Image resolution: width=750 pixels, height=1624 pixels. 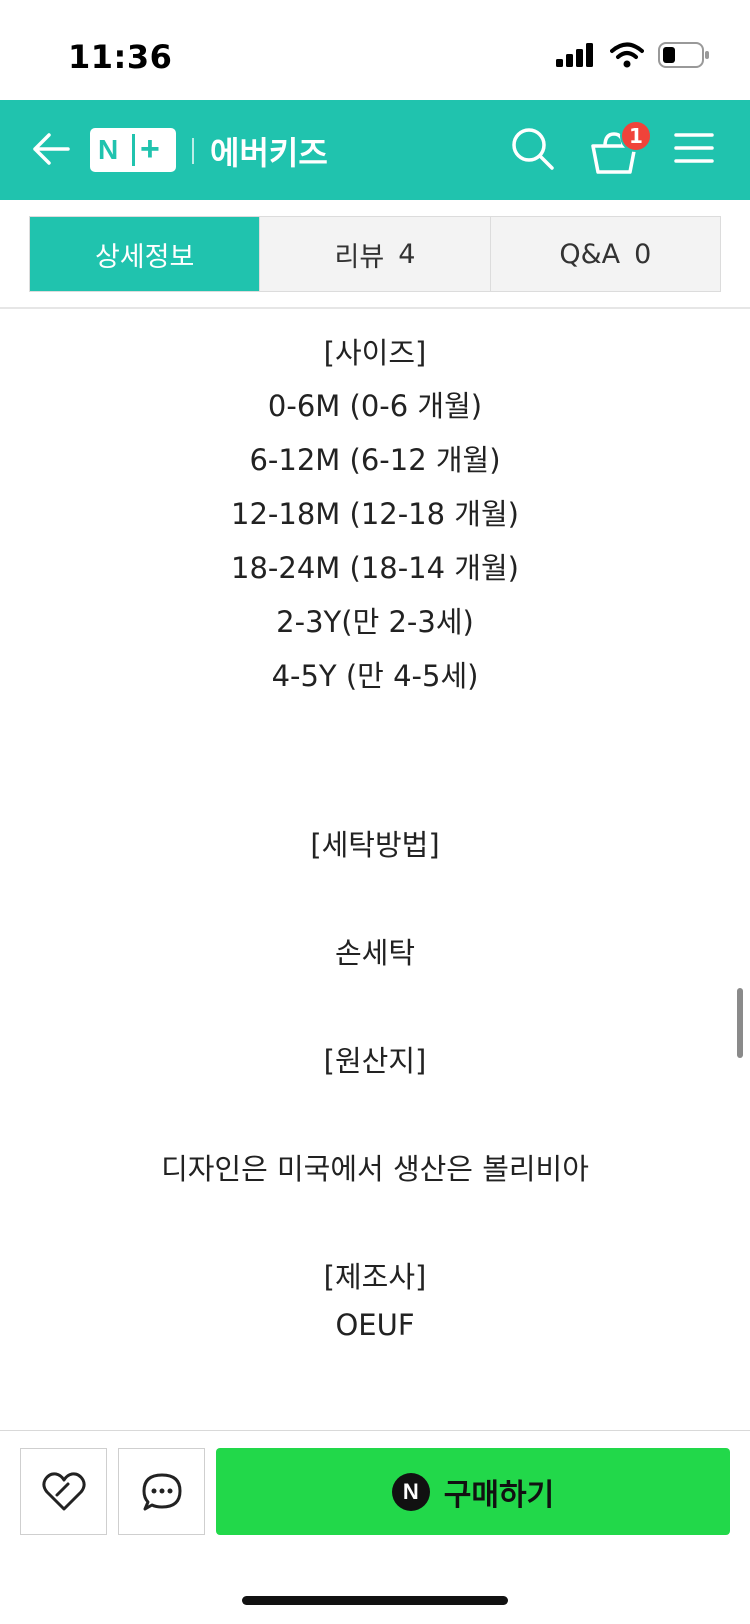 I want to click on tab-count: 4, so click(x=407, y=254).